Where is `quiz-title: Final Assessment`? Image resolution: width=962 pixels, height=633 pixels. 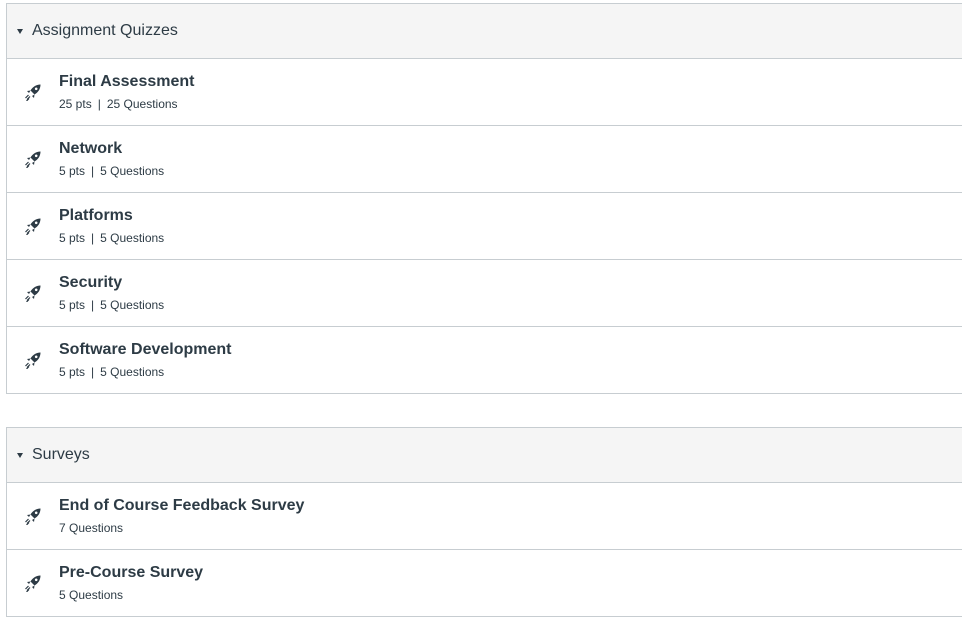 quiz-title: Final Assessment is located at coordinates (126, 82).